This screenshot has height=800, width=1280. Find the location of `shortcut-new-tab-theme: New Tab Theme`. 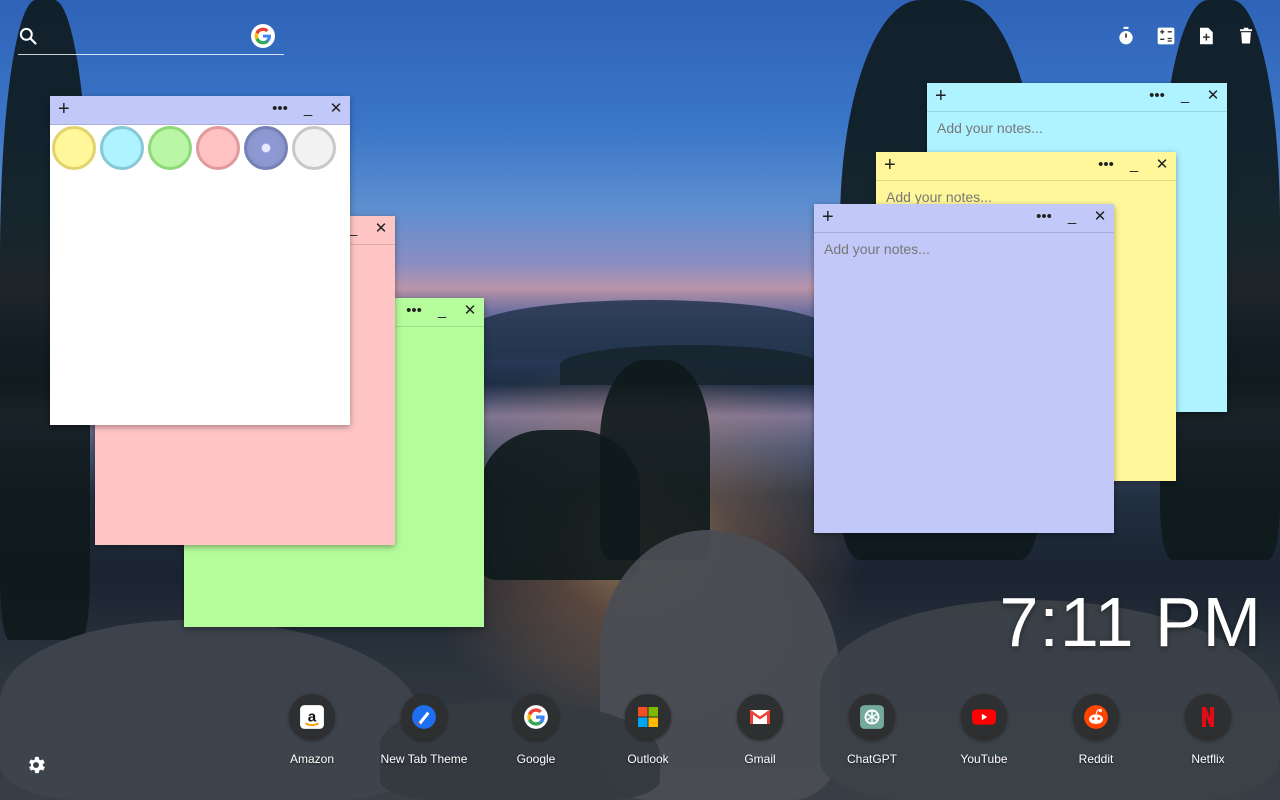

shortcut-new-tab-theme: New Tab Theme is located at coordinates (424, 730).